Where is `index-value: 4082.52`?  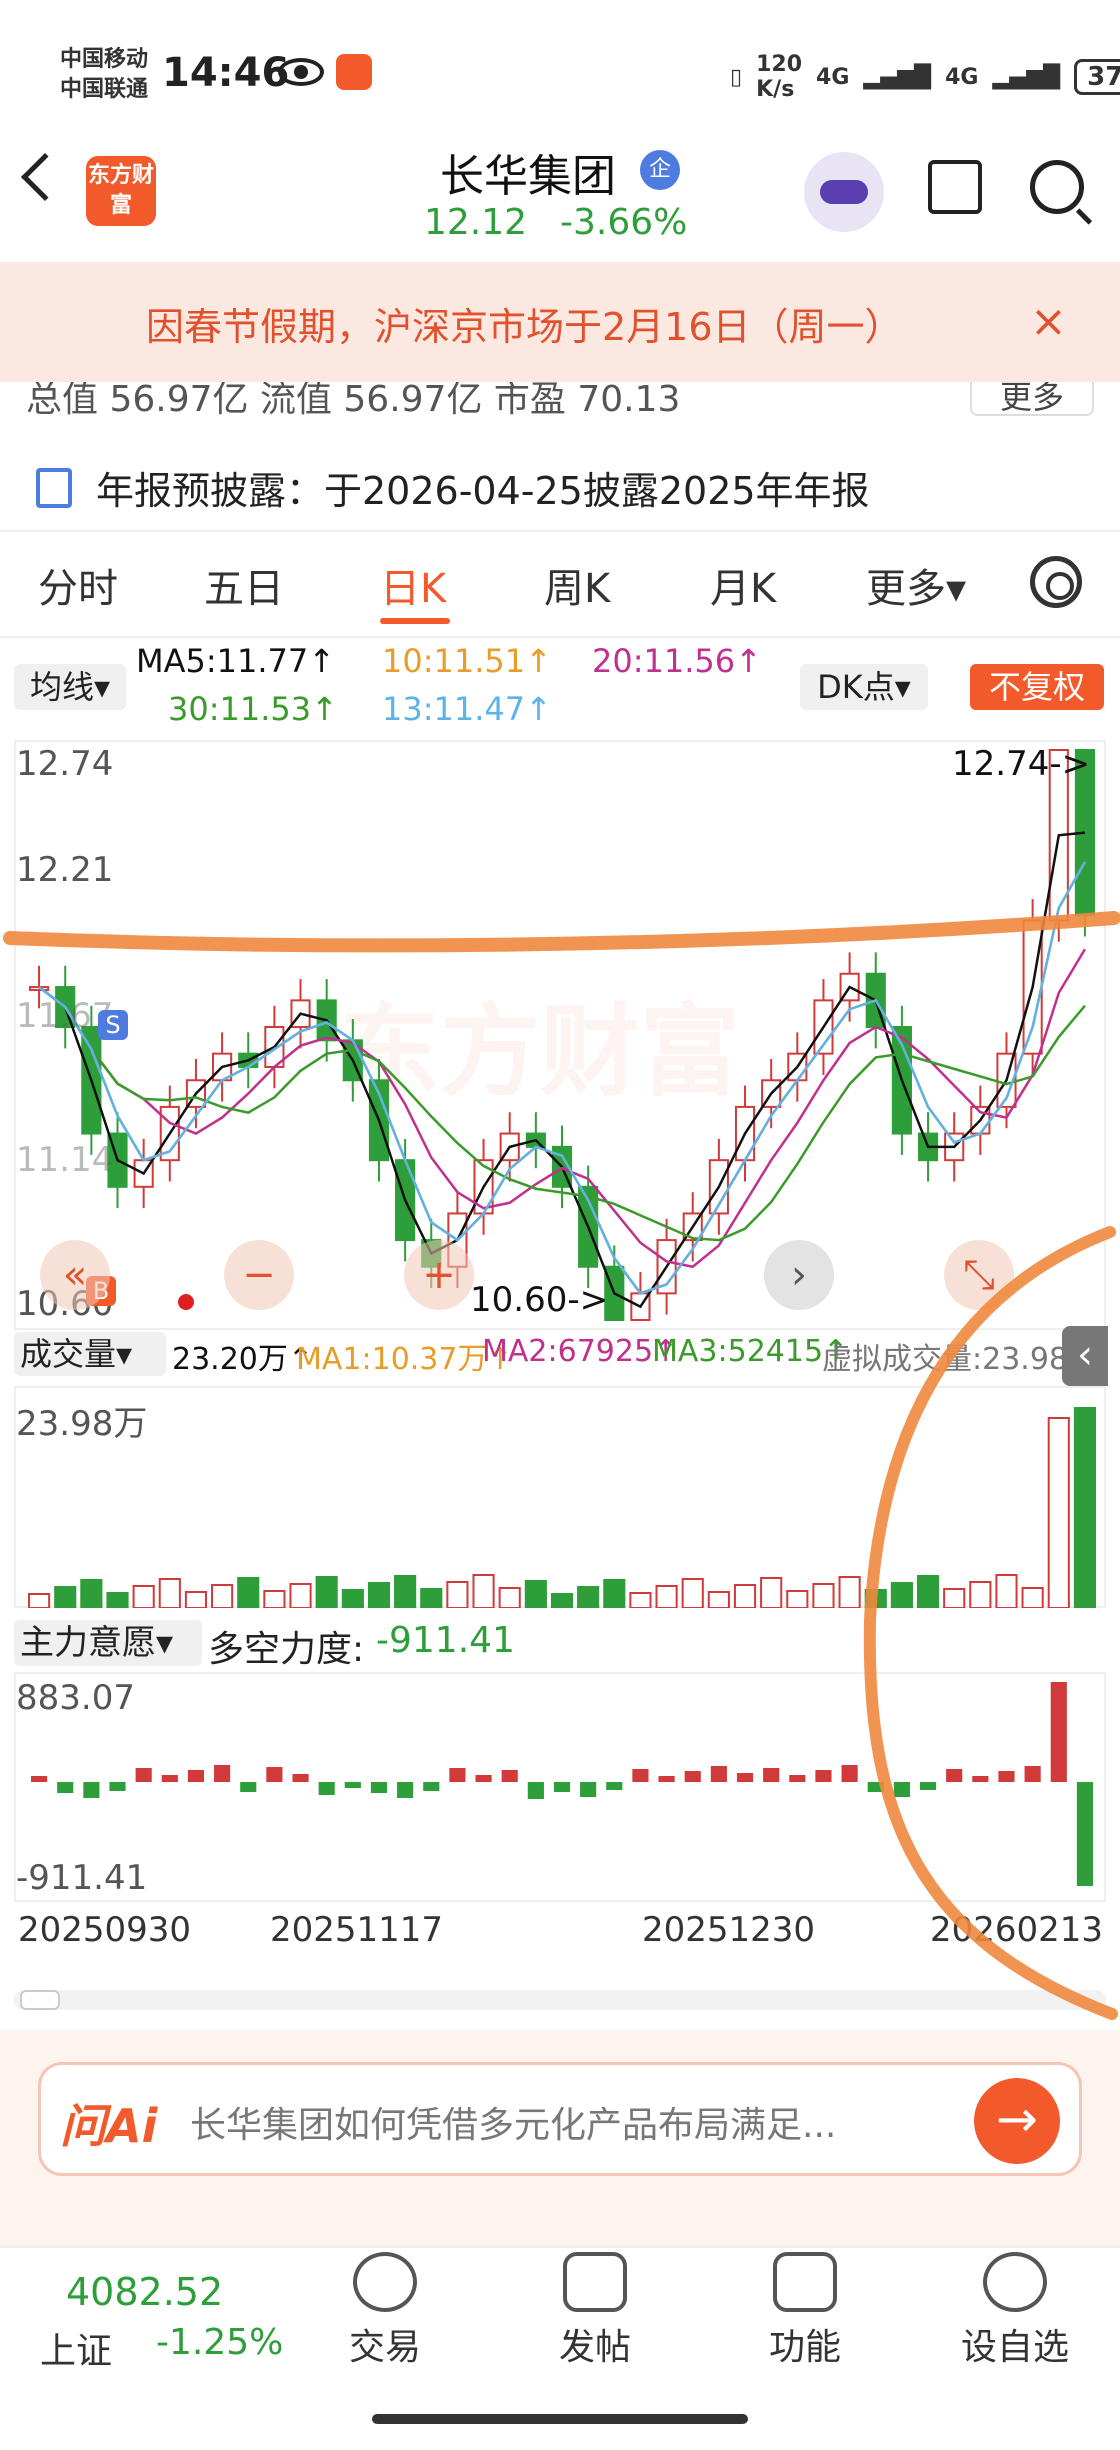
index-value: 4082.52 is located at coordinates (144, 2292).